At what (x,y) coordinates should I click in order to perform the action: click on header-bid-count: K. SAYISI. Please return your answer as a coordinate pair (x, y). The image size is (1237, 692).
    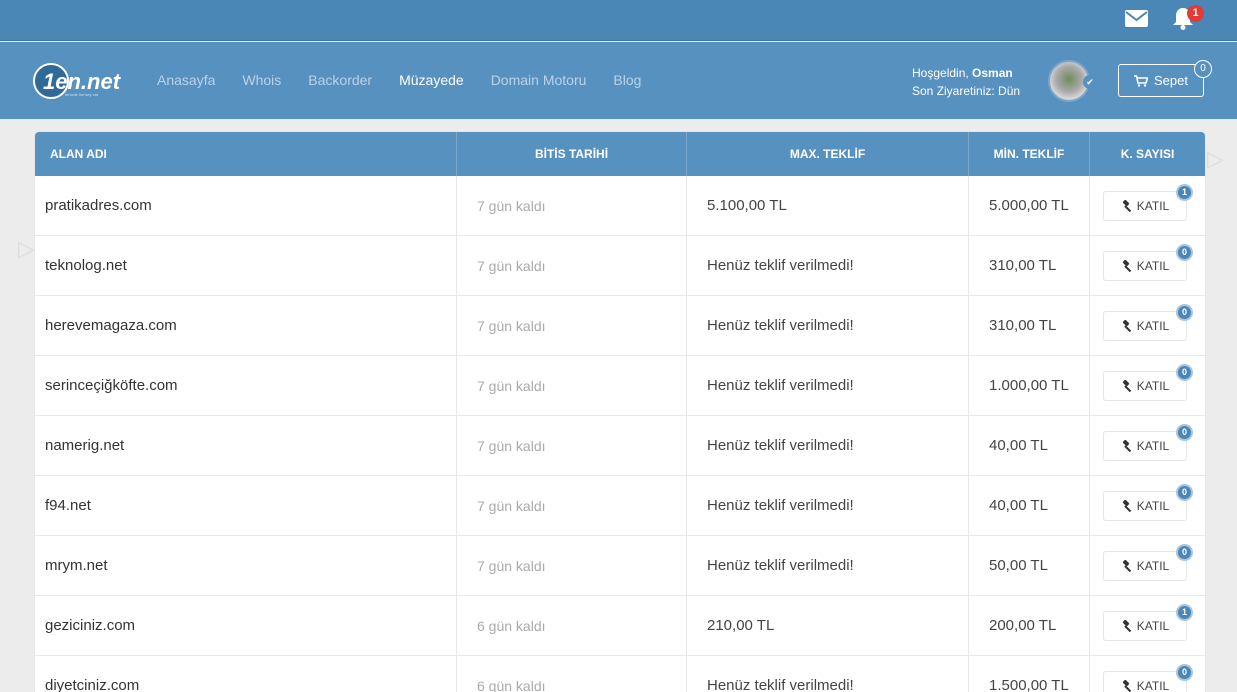
    Looking at the image, I should click on (1147, 154).